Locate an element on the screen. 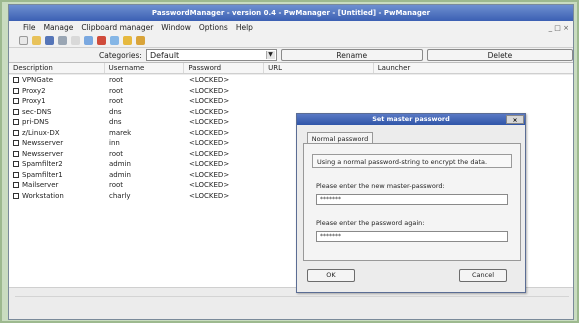 The image size is (579, 323). menu-options: Options is located at coordinates (213, 27).